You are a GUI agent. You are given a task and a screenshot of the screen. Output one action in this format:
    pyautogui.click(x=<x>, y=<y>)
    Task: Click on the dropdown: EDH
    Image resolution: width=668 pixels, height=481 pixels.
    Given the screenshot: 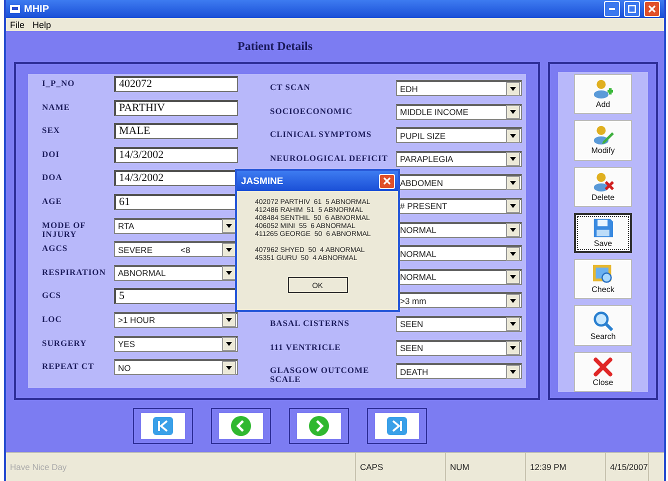 What is the action you would take?
    pyautogui.click(x=459, y=88)
    